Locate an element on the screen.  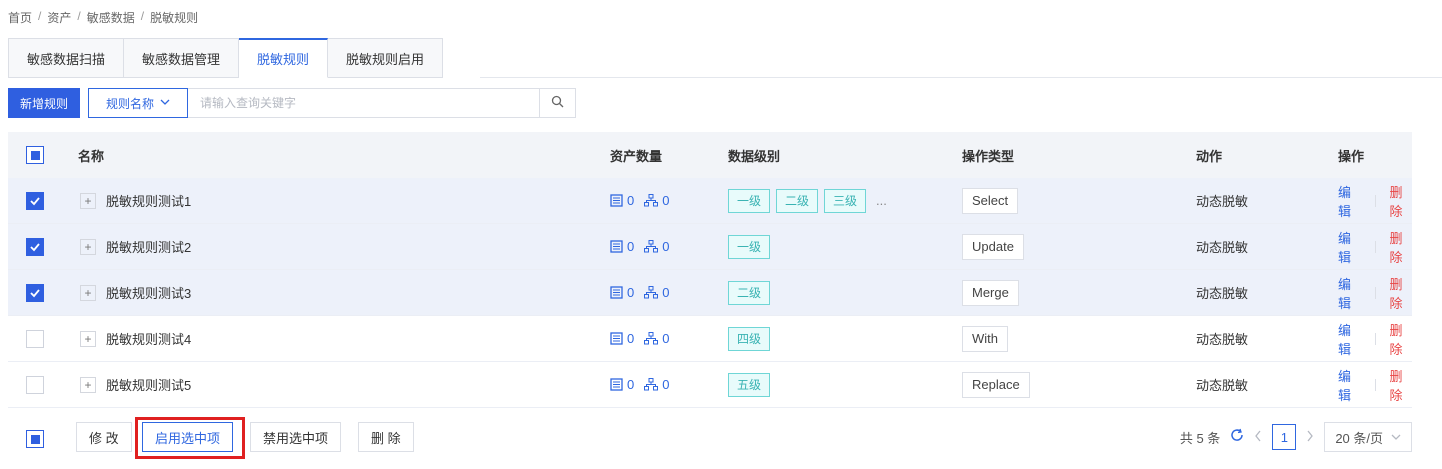
toolbar: 新增规则 规则名称 is located at coordinates (292, 103).